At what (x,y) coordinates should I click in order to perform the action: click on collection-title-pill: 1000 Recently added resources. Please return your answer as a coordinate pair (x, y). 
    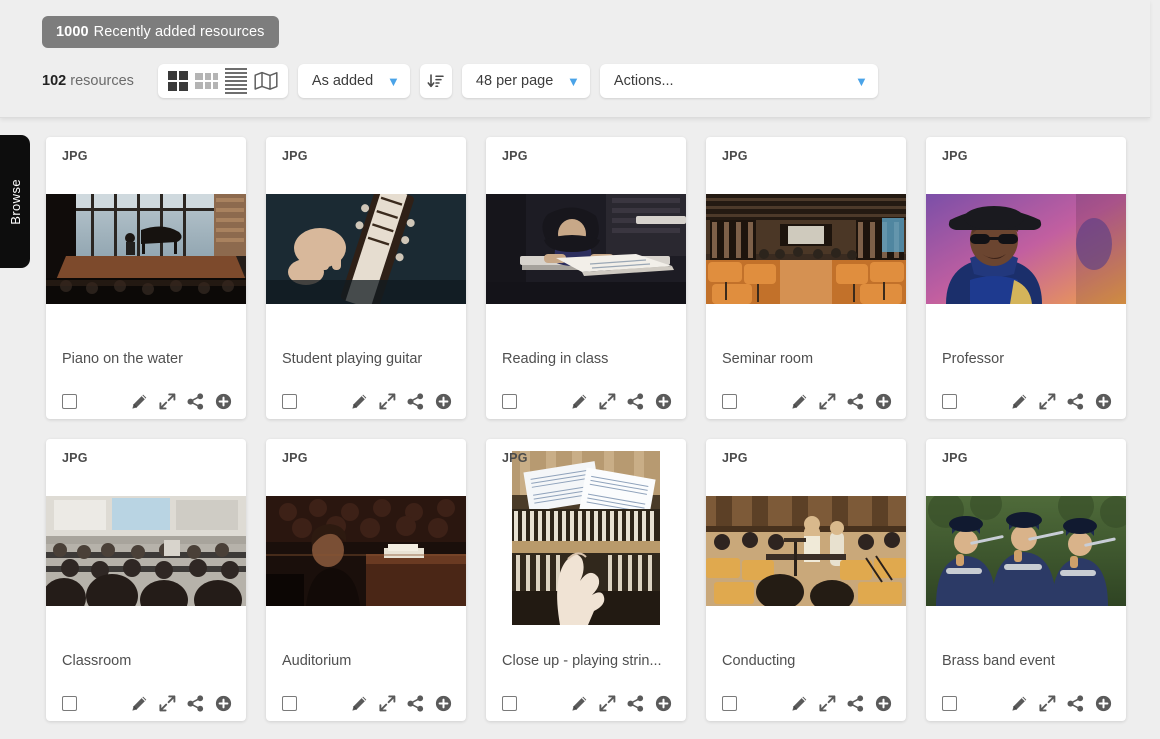
    Looking at the image, I should click on (160, 32).